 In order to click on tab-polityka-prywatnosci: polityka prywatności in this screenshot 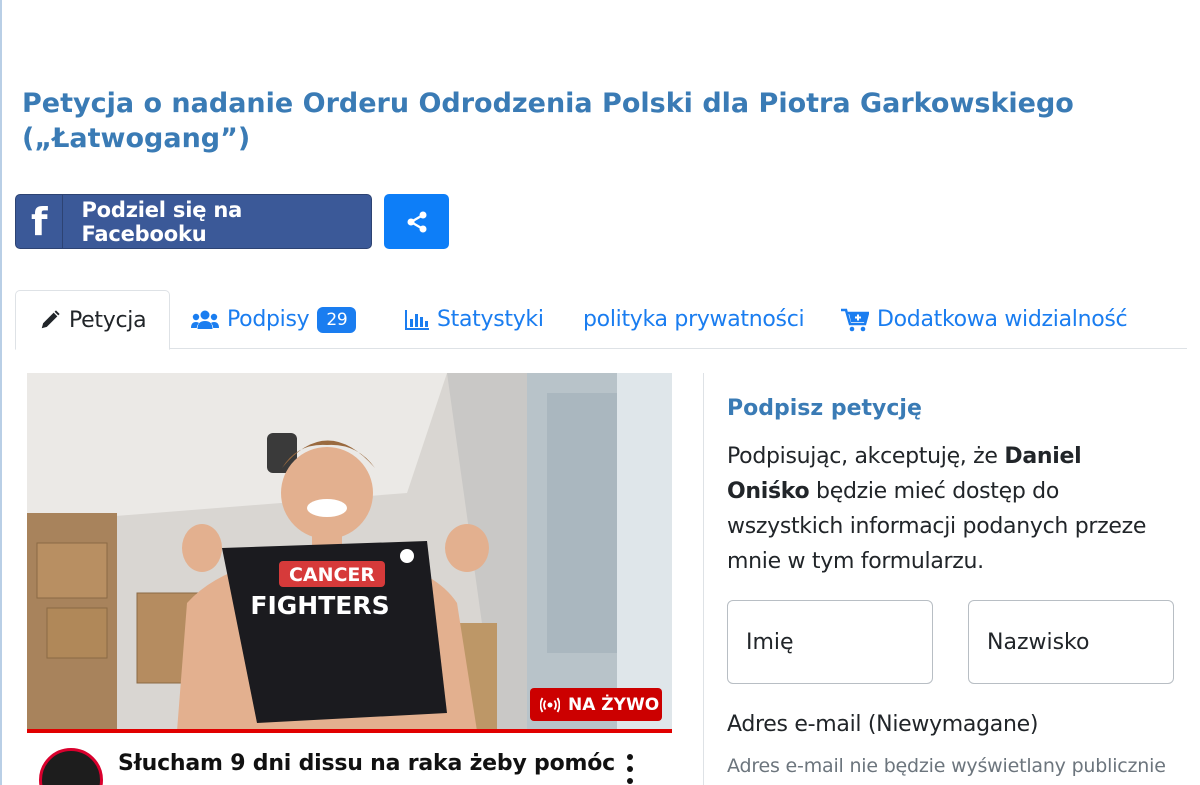, I will do `click(694, 319)`.